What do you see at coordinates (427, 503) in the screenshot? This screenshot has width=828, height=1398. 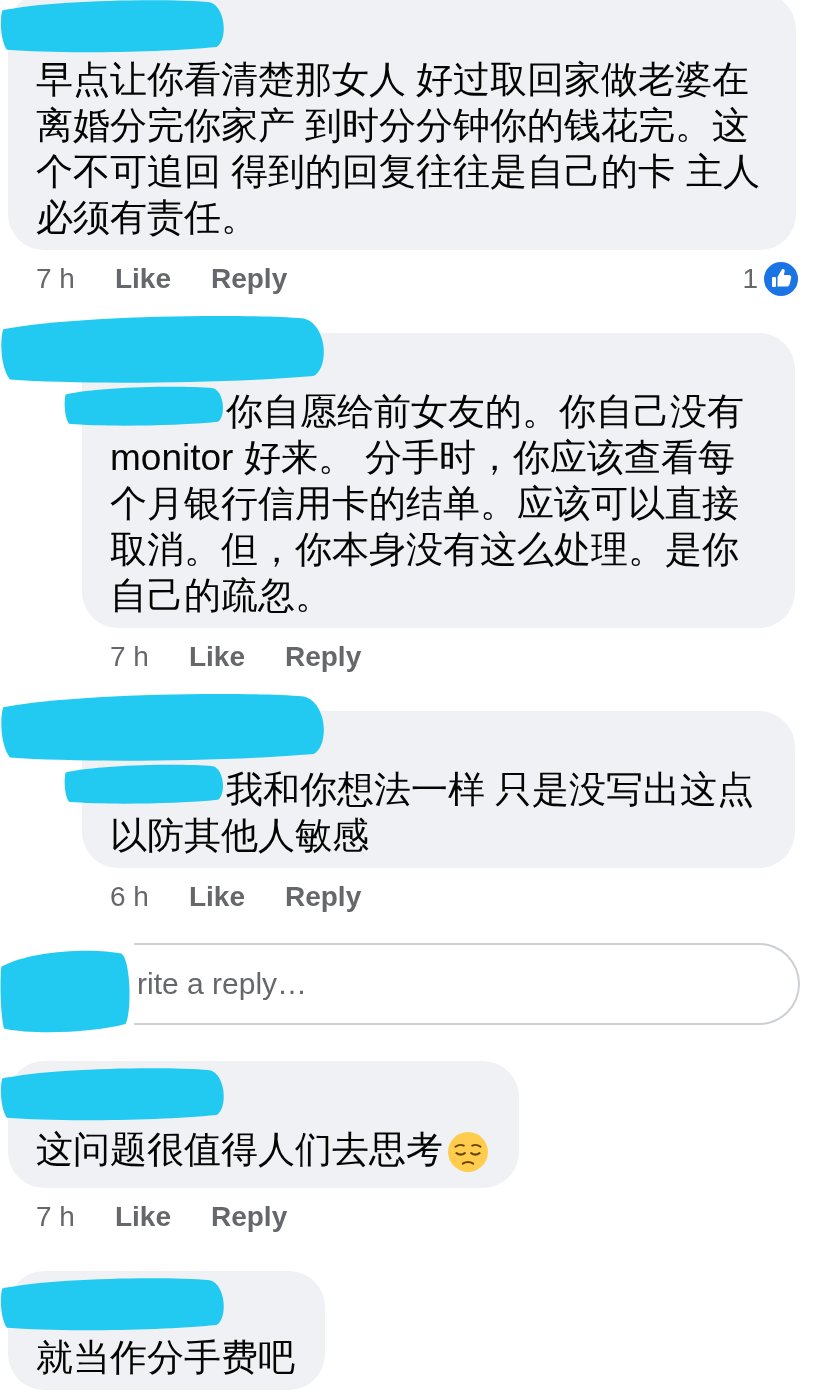 I see `comment-text: 你自愿给前女友的。你自己没有 monitor 好来。 分手时，你应该查看每个月银行信用卡的结单。应该可以直接取消。但，你本身没有这么处理。是你自己的疏忽。` at bounding box center [427, 503].